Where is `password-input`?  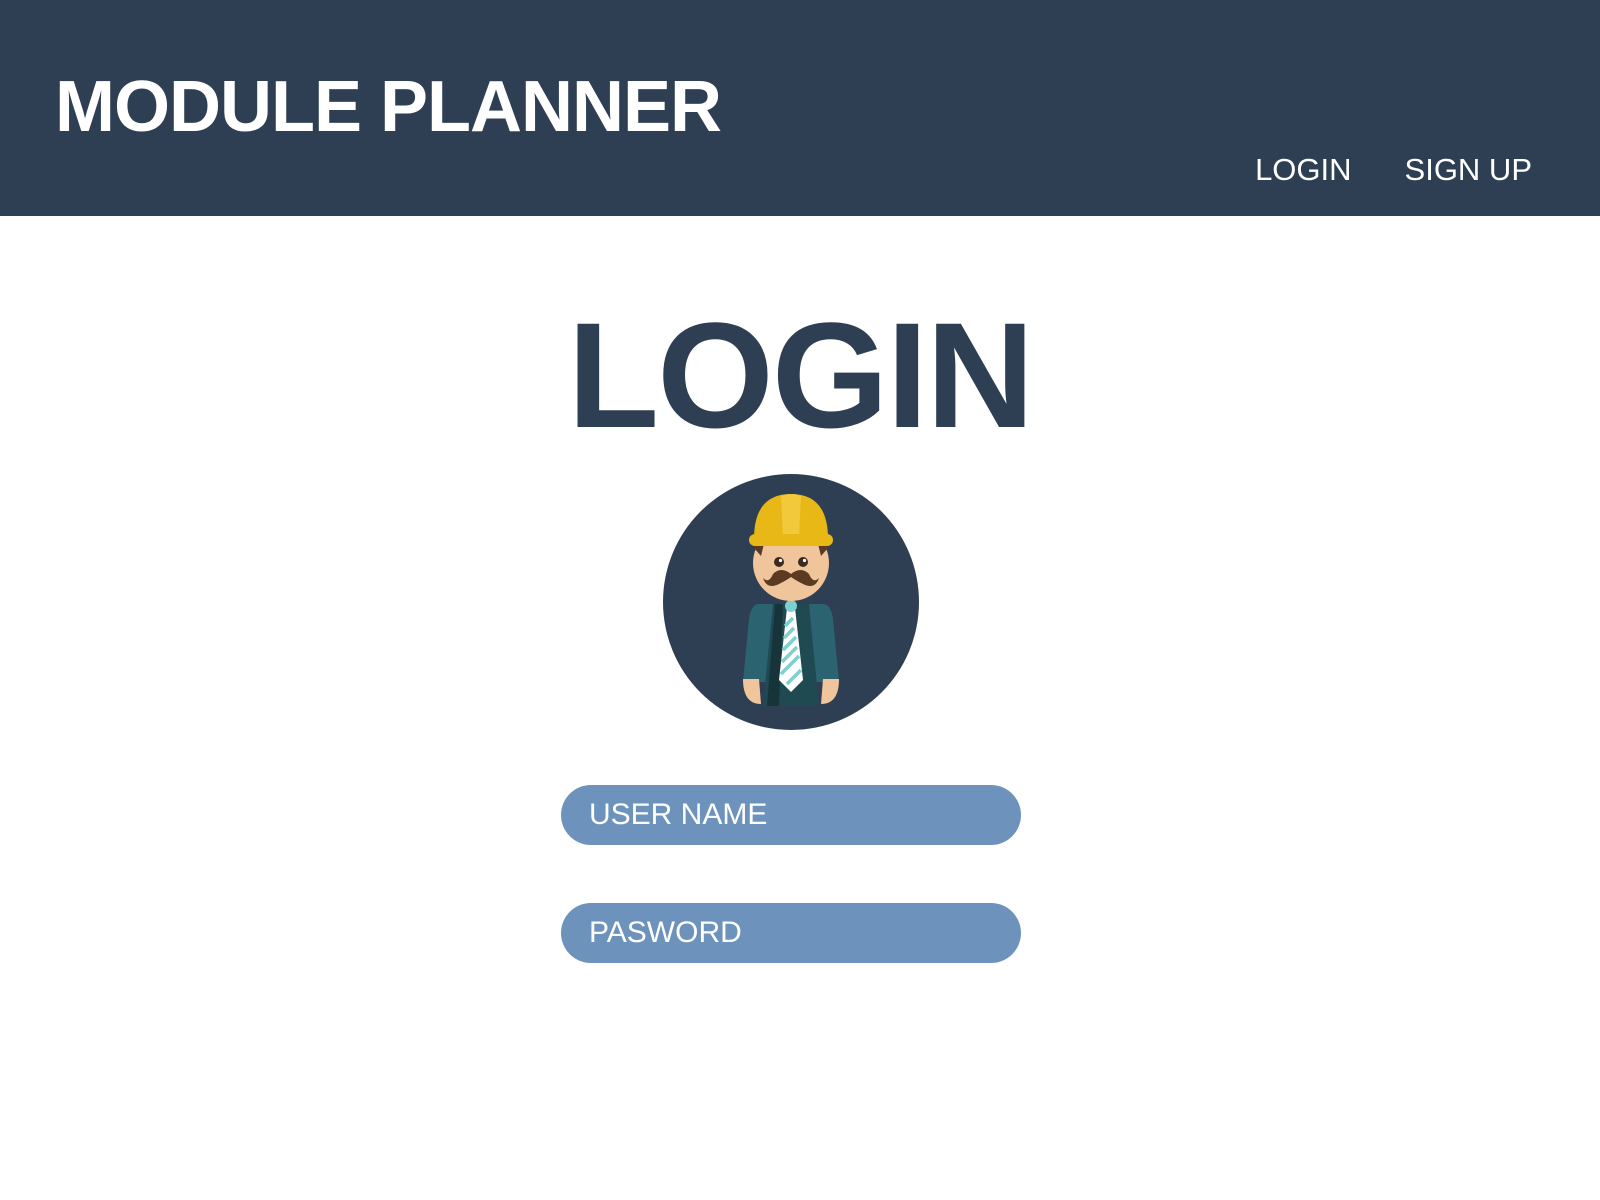 password-input is located at coordinates (791, 933).